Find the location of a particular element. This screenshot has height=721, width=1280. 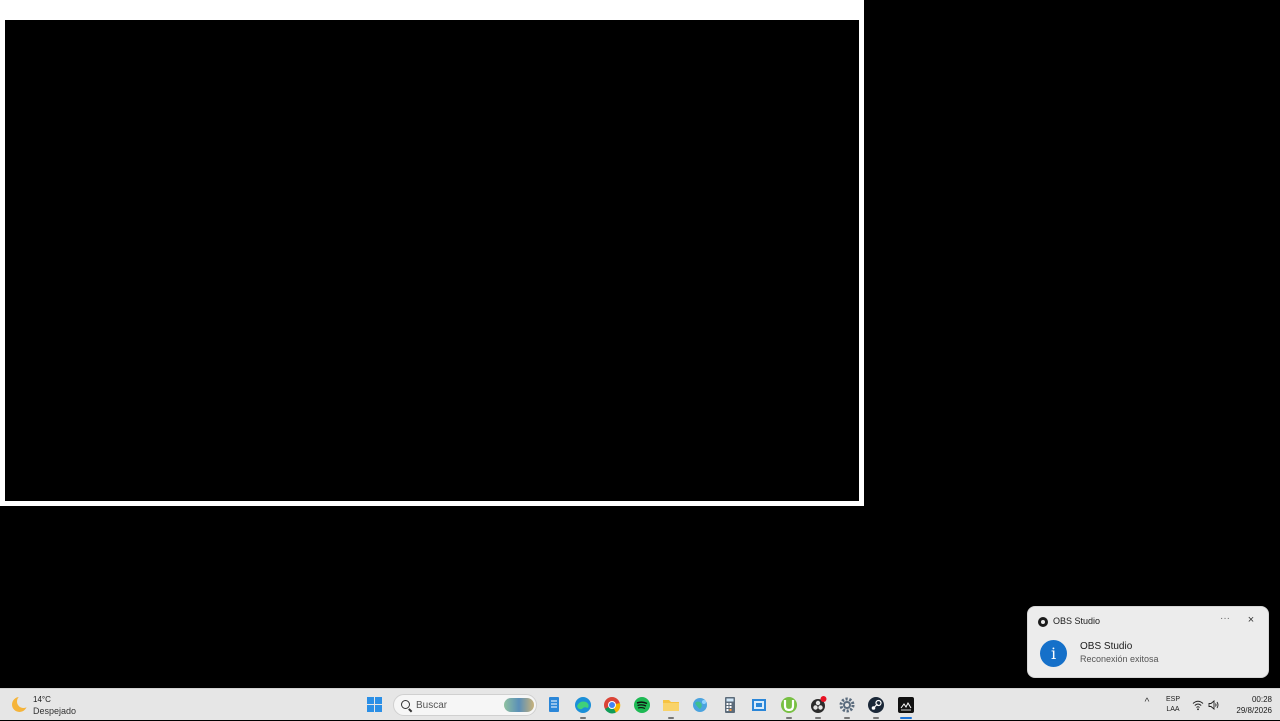

gear-icon is located at coordinates (847, 705).